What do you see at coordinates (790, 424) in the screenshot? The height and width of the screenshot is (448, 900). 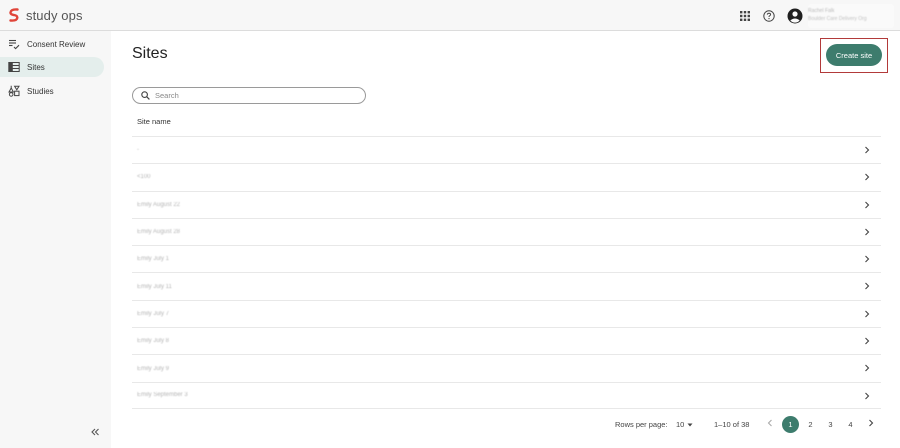 I see `page-button-1: 1` at bounding box center [790, 424].